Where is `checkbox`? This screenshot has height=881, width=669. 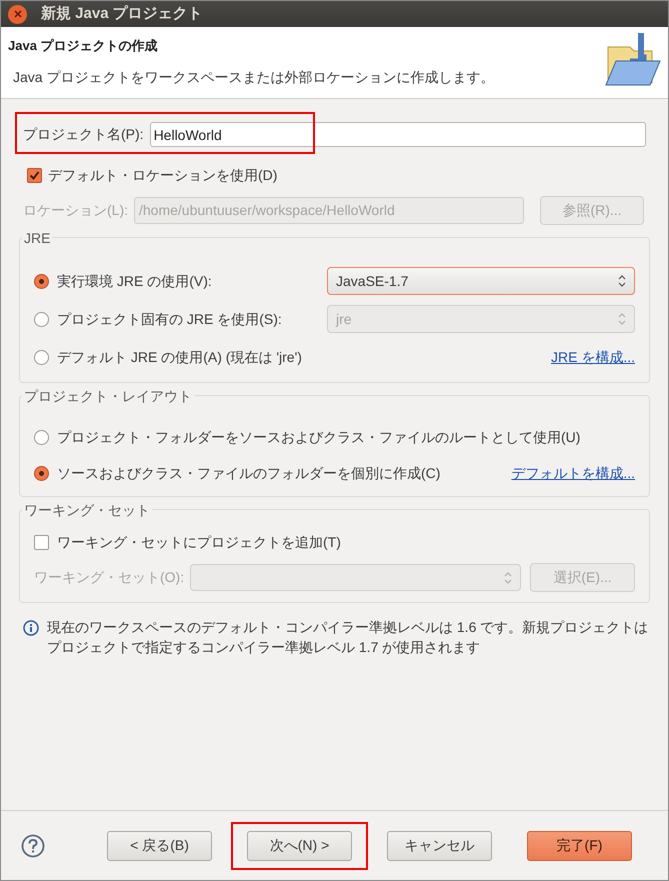 checkbox is located at coordinates (34, 175).